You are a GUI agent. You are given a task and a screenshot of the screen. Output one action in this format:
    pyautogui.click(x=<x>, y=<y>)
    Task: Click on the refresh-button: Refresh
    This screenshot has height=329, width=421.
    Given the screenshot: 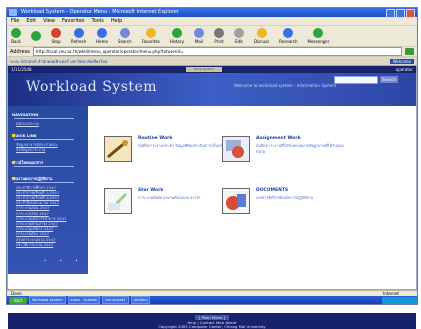 What is the action you would take?
    pyautogui.click(x=78, y=36)
    